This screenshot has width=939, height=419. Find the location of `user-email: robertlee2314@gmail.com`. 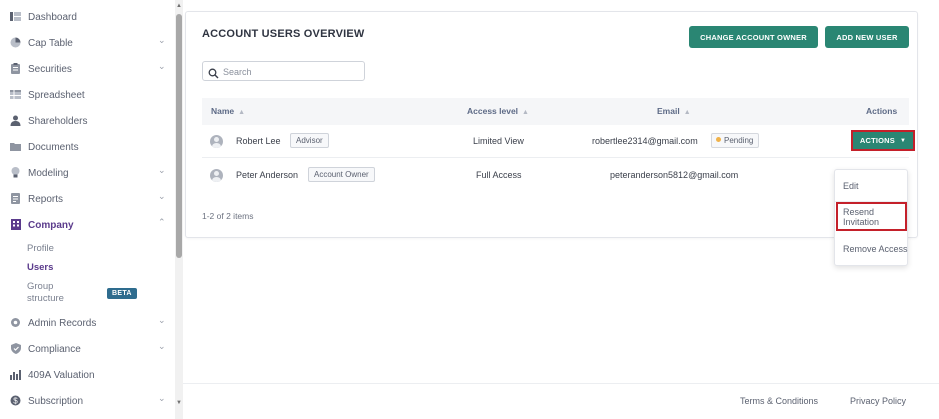

user-email: robertlee2314@gmail.com is located at coordinates (645, 141).